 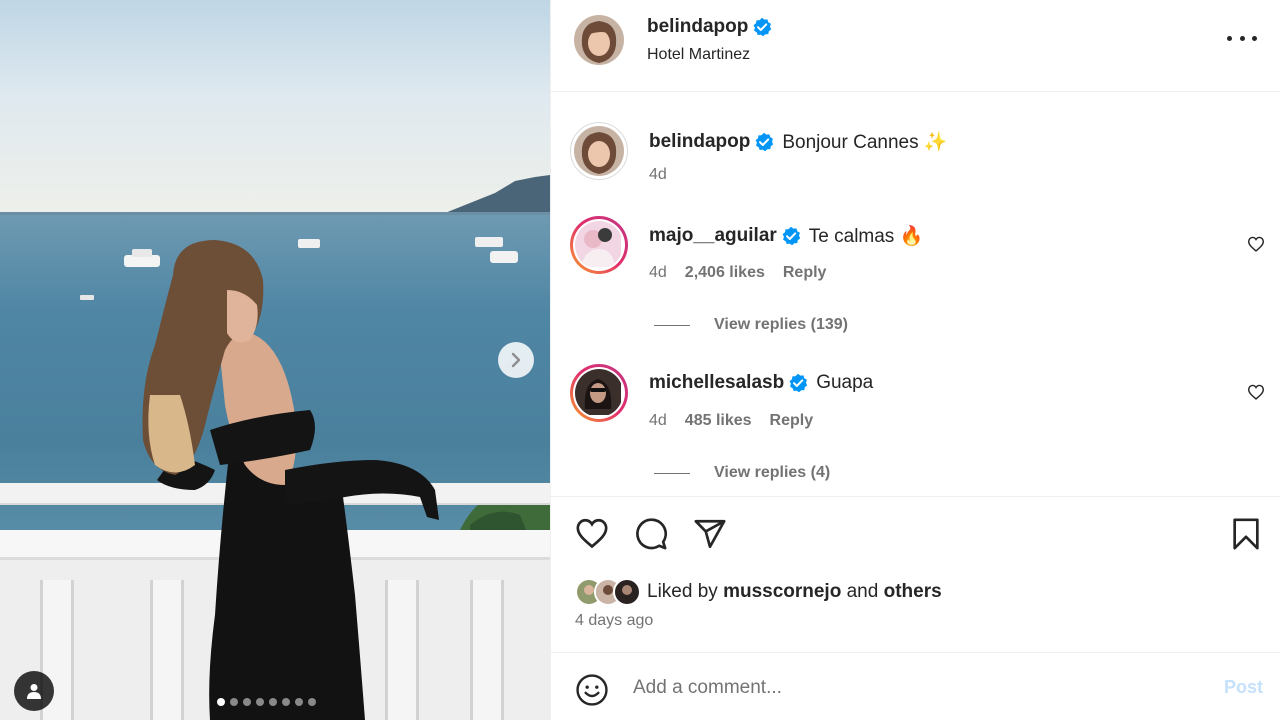 I want to click on comment-composer: Post, so click(x=915, y=686).